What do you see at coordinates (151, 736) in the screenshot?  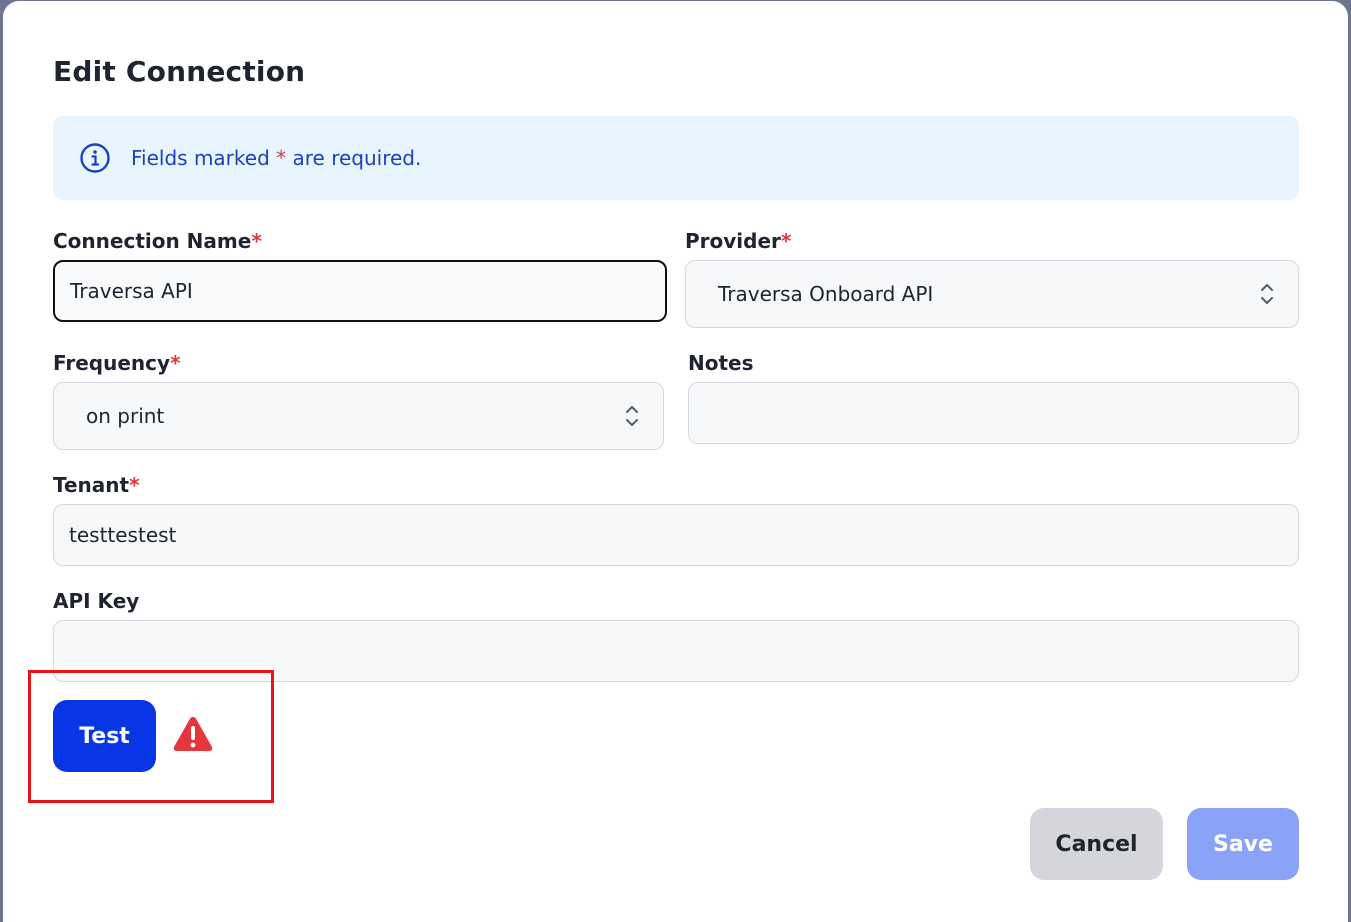 I see `annotation-highlight-box` at bounding box center [151, 736].